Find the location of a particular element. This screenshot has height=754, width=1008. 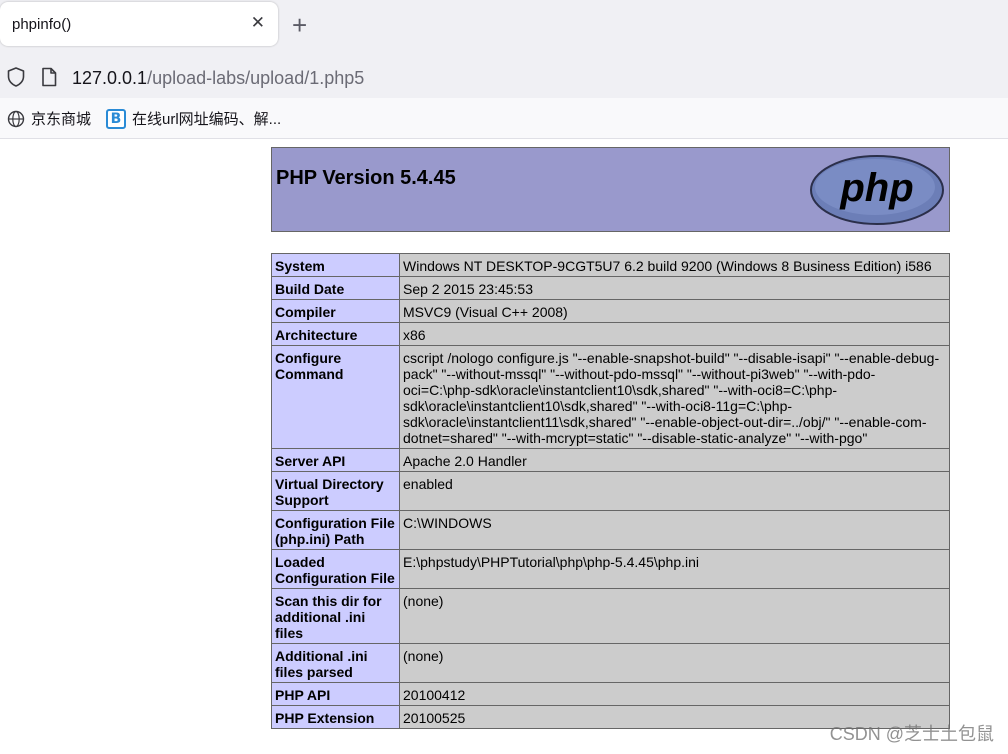

b-icon: B is located at coordinates (116, 118).